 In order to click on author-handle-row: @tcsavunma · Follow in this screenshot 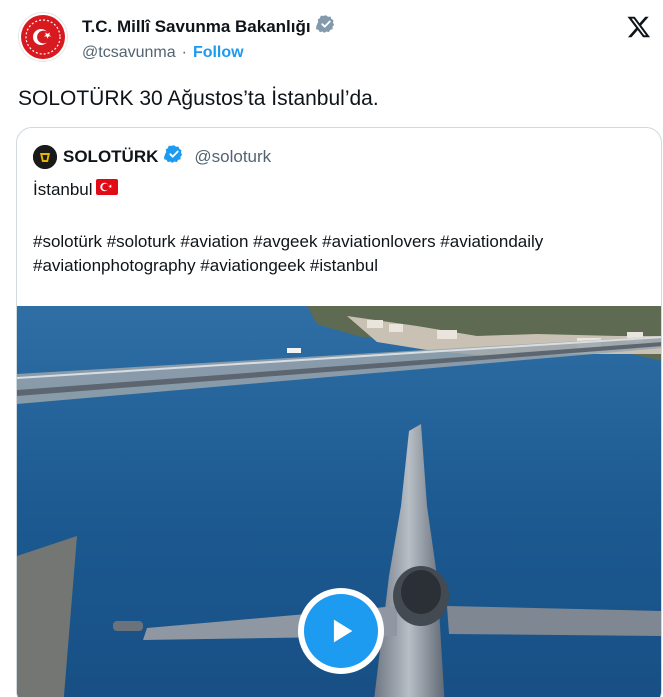, I will do `click(209, 53)`.